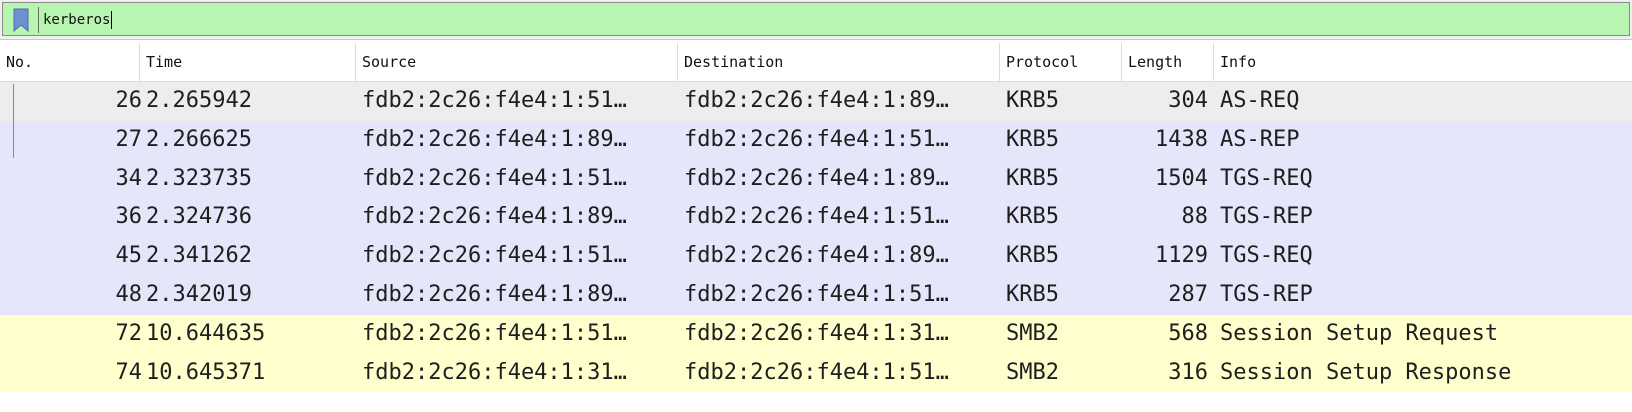 The image size is (1632, 412). What do you see at coordinates (1423, 62) in the screenshot?
I see `column-header-info: Info` at bounding box center [1423, 62].